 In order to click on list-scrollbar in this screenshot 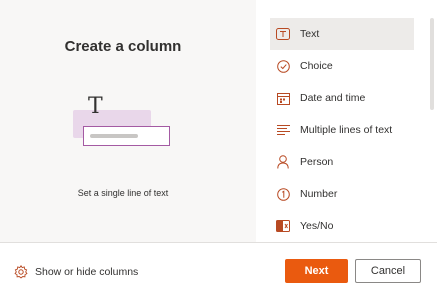, I will do `click(432, 64)`.